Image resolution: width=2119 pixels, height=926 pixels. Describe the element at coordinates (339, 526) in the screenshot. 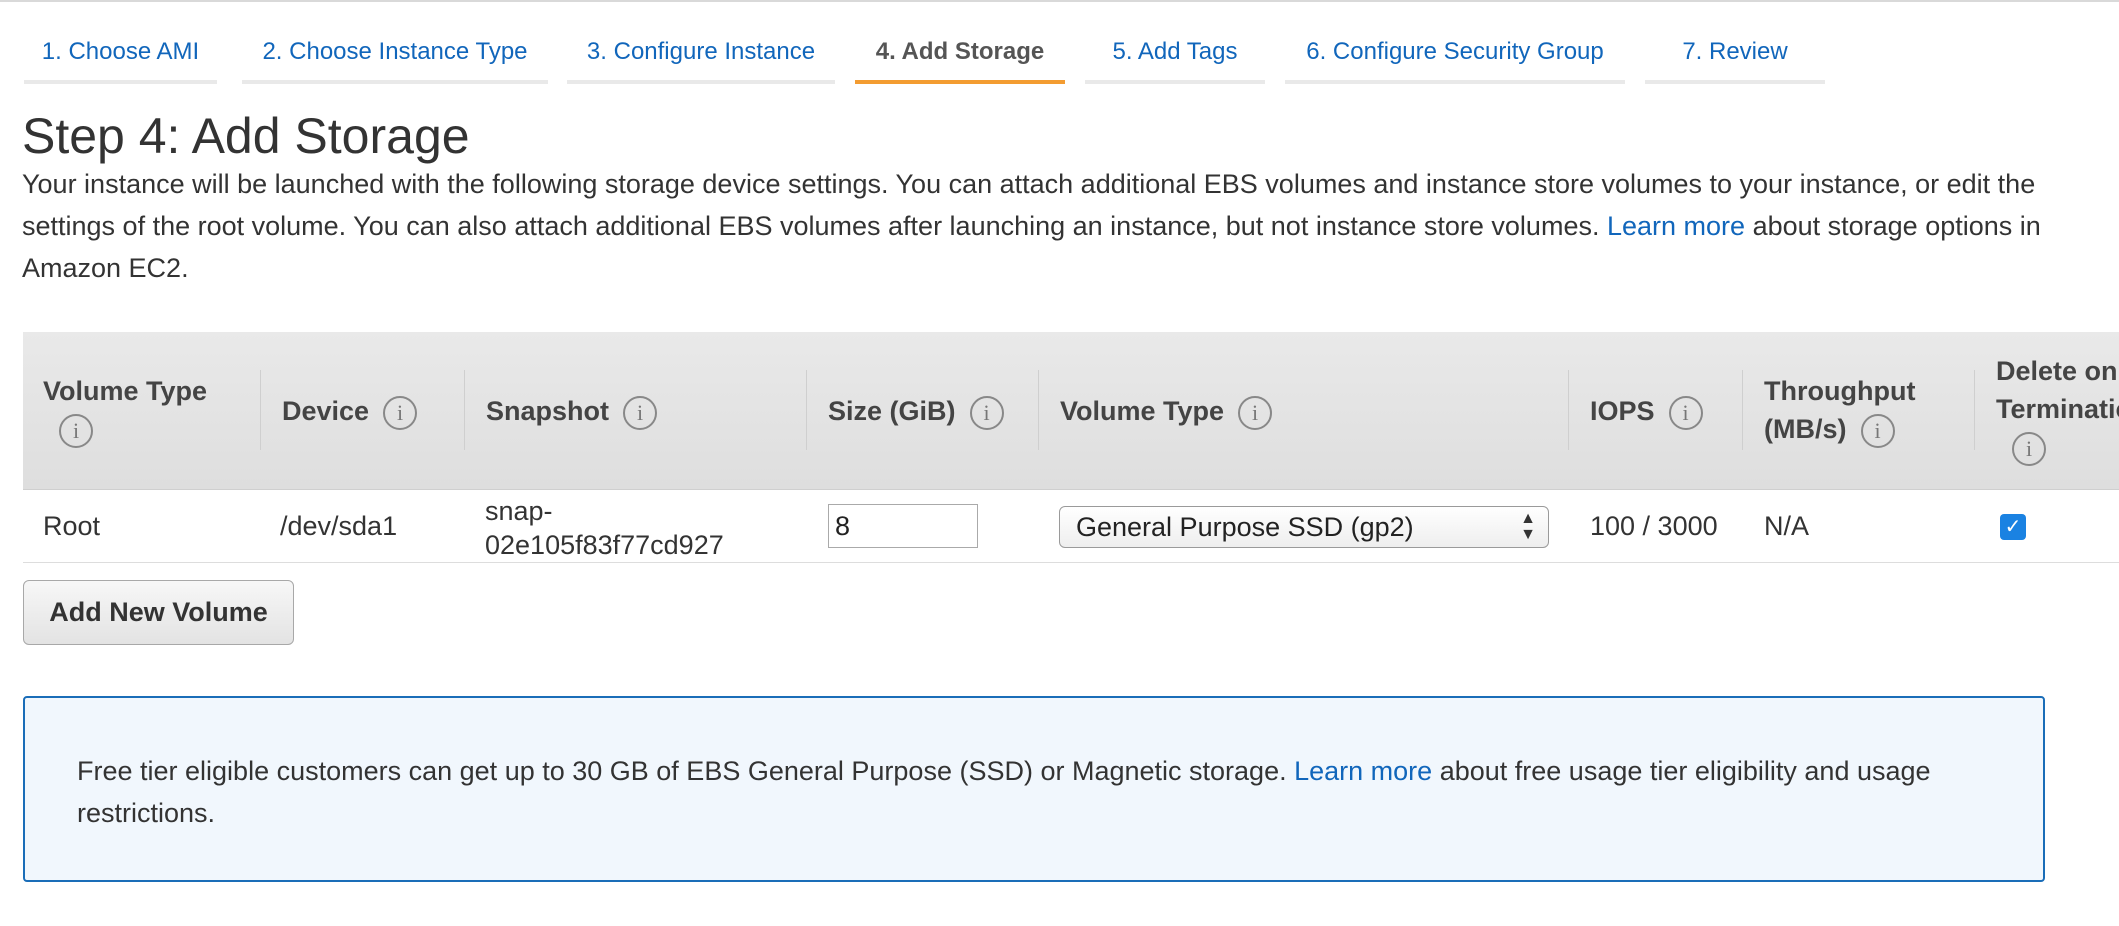

I see `cell-device: /dev/sda1` at that location.